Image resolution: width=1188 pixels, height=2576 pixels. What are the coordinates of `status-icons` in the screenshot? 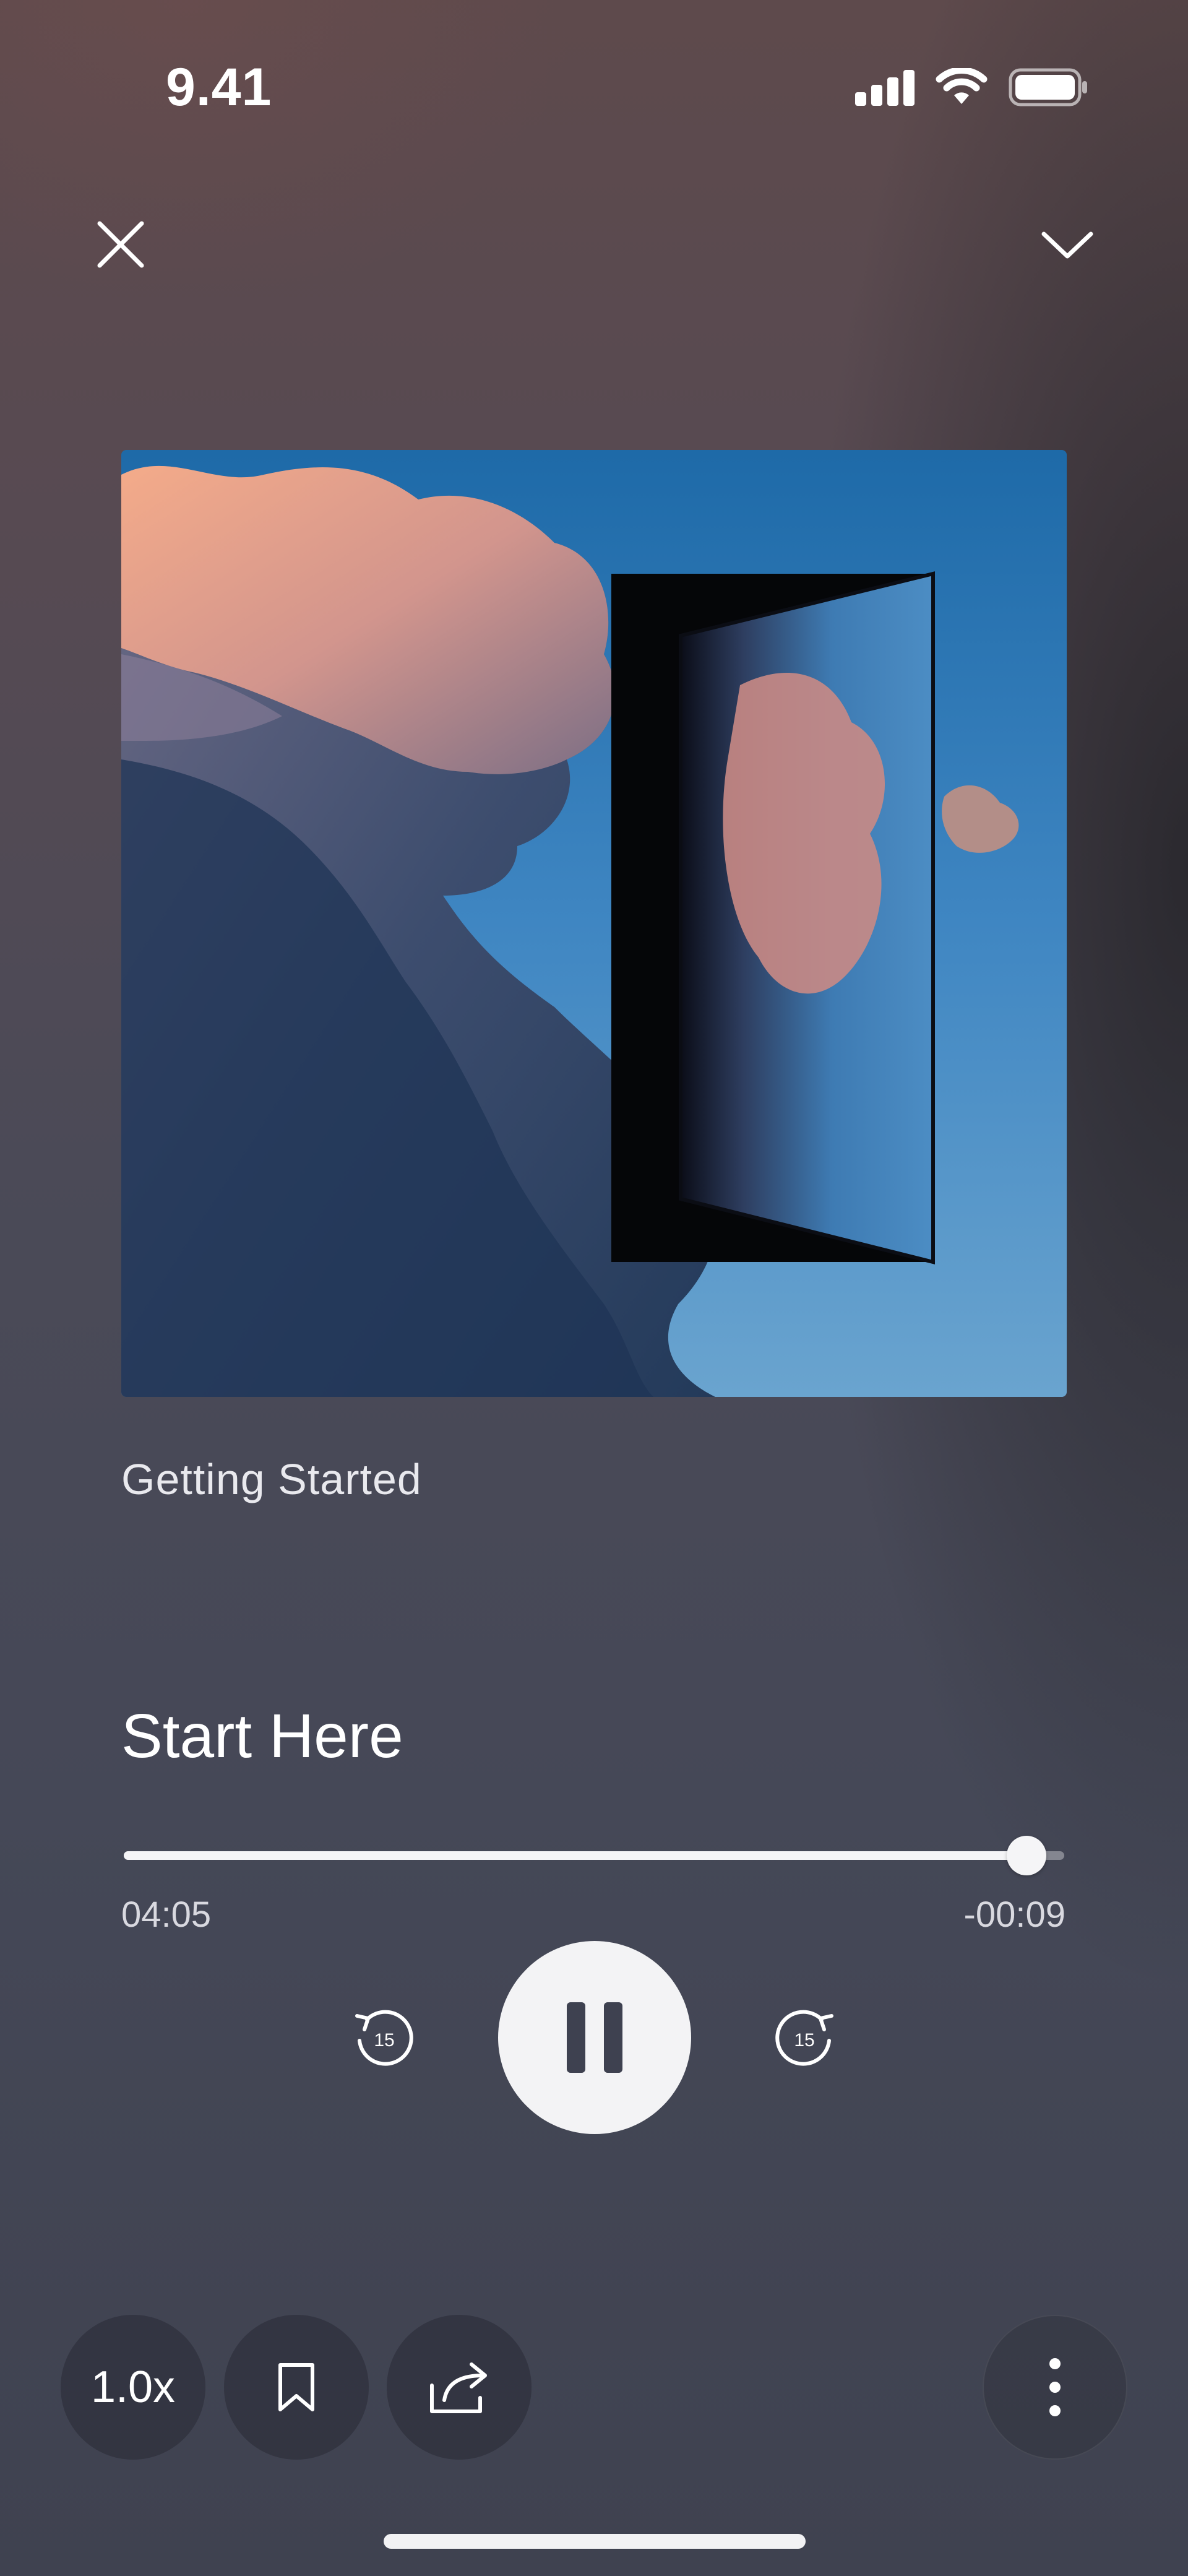 It's located at (972, 87).